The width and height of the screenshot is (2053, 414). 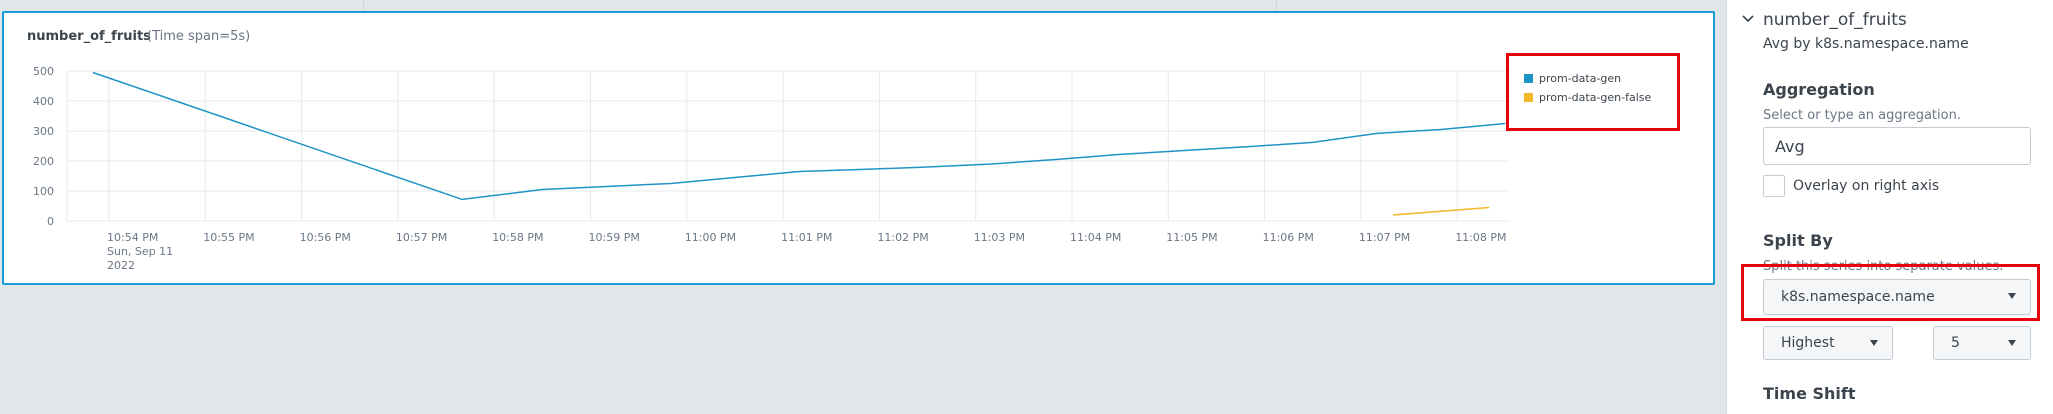 I want to click on x-tick-label: 10:56 PM, so click(x=325, y=237).